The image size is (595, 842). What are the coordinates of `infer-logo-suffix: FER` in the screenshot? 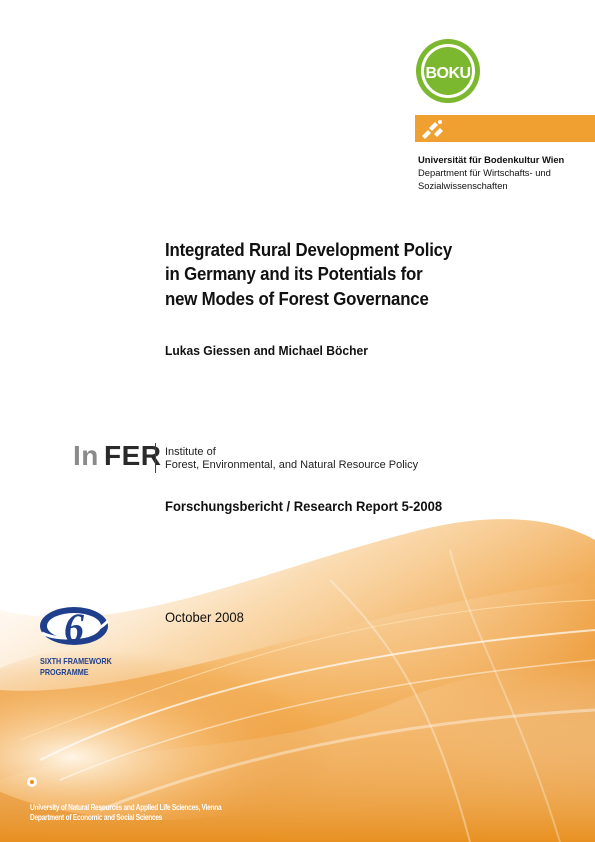 It's located at (133, 455).